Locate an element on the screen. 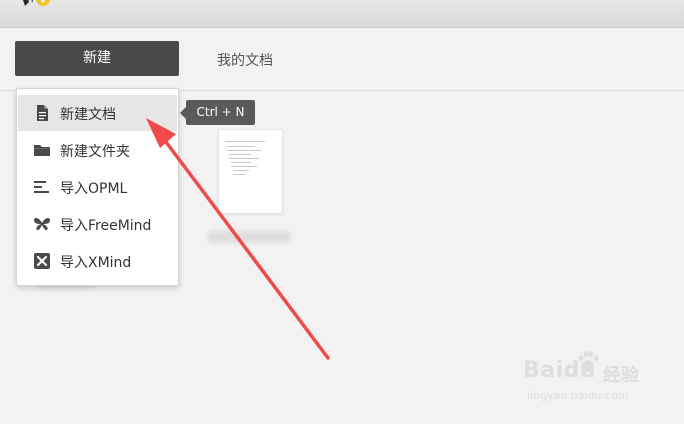 This screenshot has height=424, width=684. watermark-url: jingyan.baidu.com is located at coordinates (578, 395).